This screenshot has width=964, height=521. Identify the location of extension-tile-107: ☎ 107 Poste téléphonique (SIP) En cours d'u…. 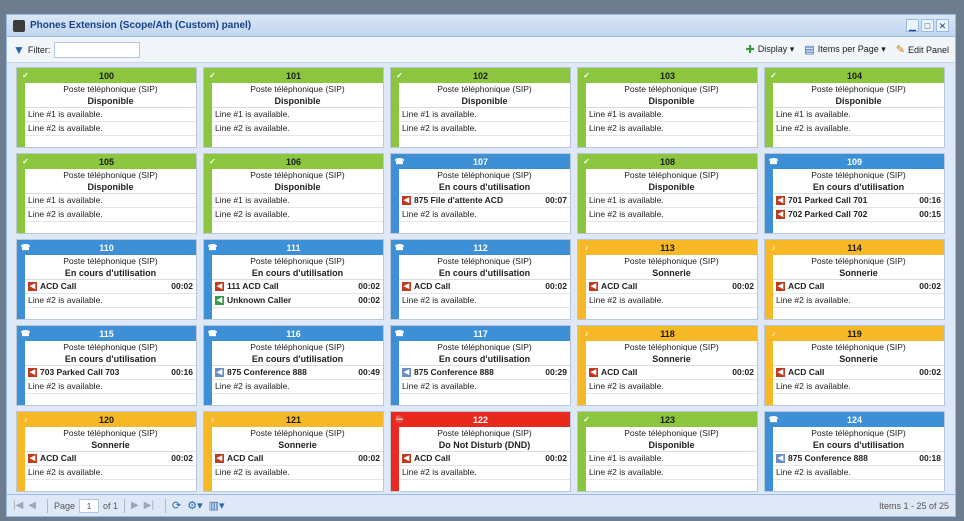
(480, 193).